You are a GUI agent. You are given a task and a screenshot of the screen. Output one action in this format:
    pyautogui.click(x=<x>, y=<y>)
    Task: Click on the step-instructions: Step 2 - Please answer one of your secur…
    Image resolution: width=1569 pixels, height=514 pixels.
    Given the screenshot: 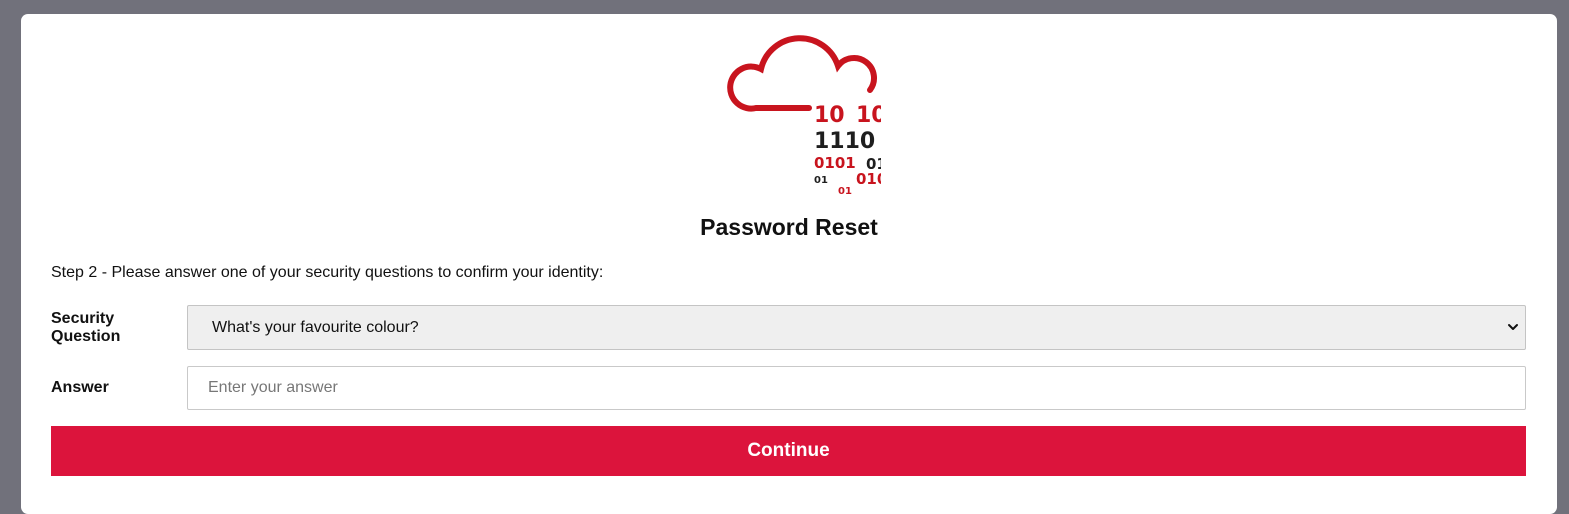 What is the action you would take?
    pyautogui.click(x=327, y=272)
    